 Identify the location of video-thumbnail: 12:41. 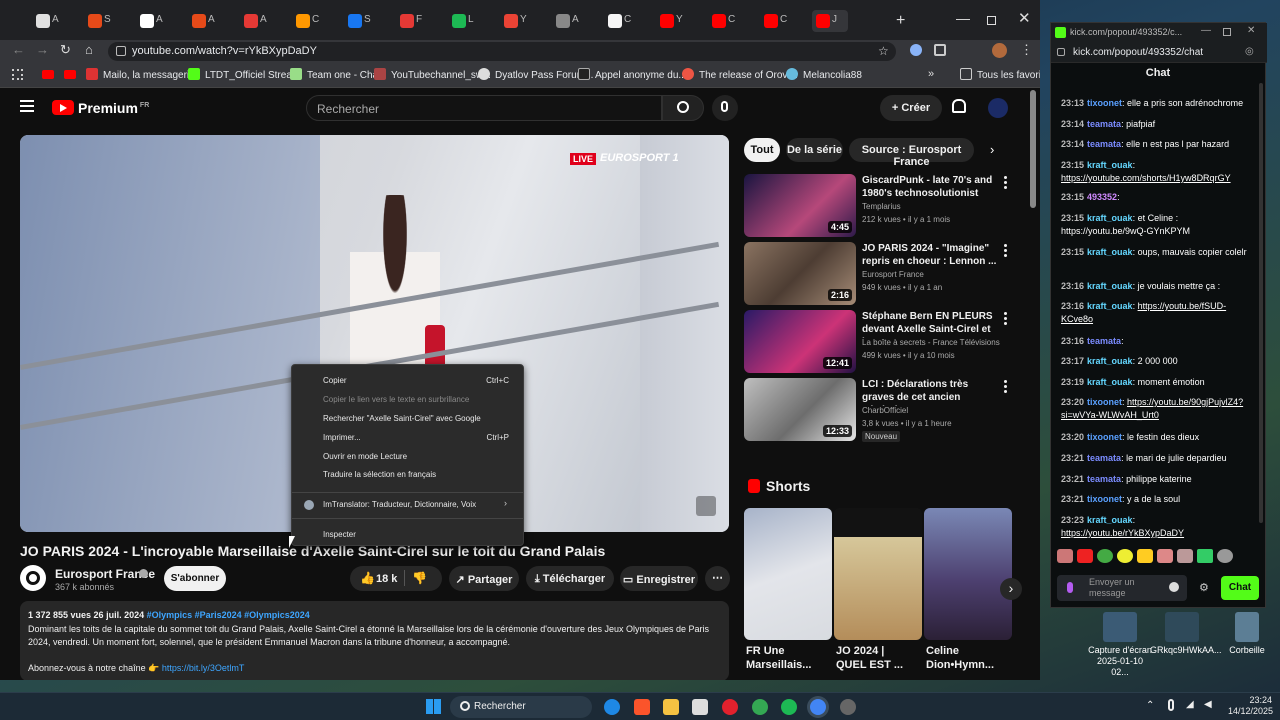
(800, 341).